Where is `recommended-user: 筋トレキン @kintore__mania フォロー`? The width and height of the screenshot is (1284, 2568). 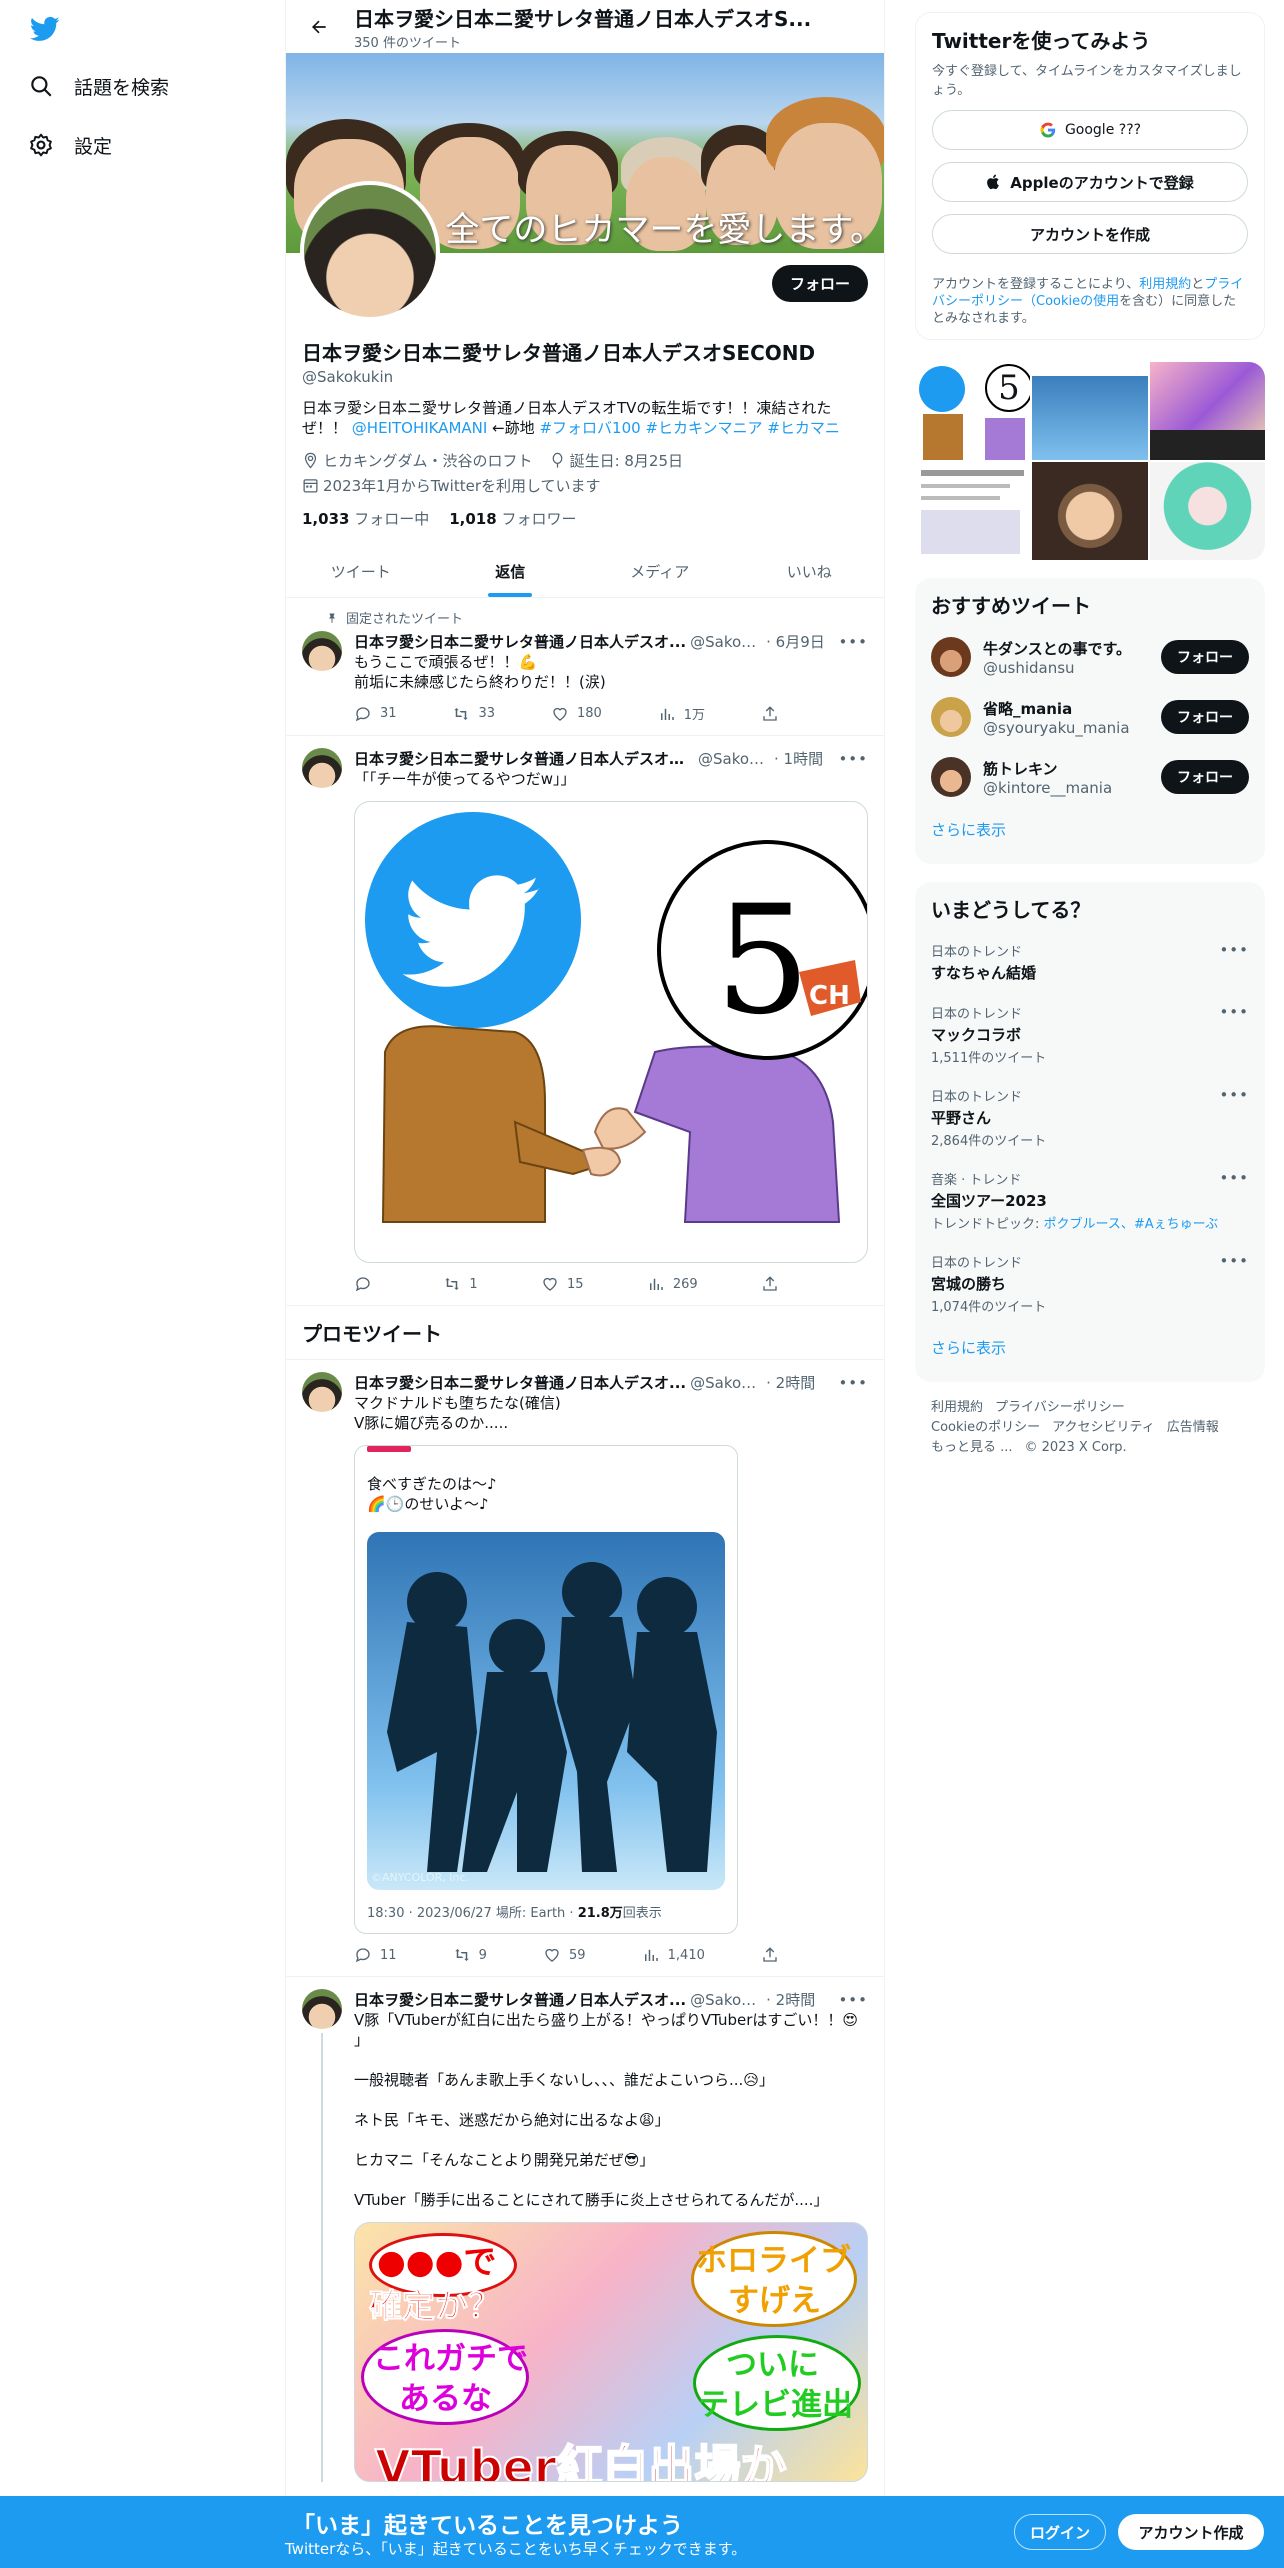
recommended-user: 筋トレキン @kintore__mania フォロー is located at coordinates (1090, 777).